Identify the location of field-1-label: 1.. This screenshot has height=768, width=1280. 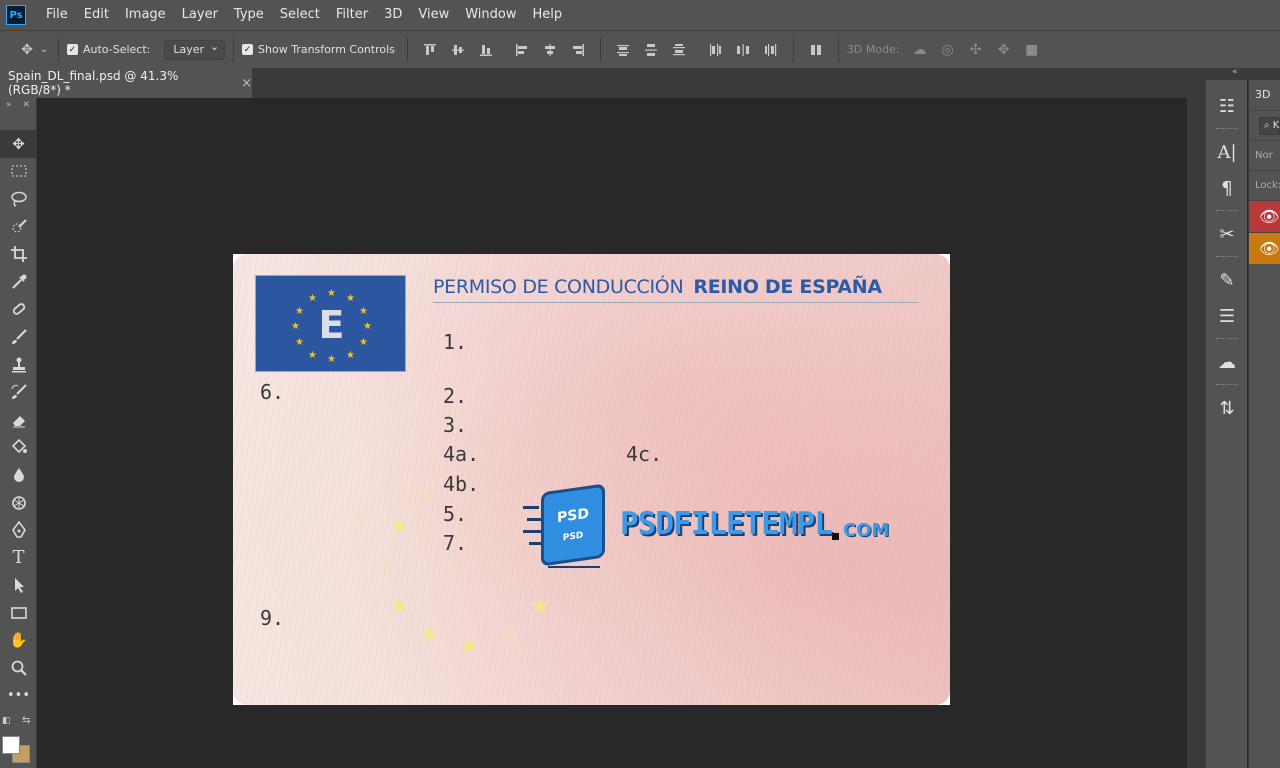
(455, 342).